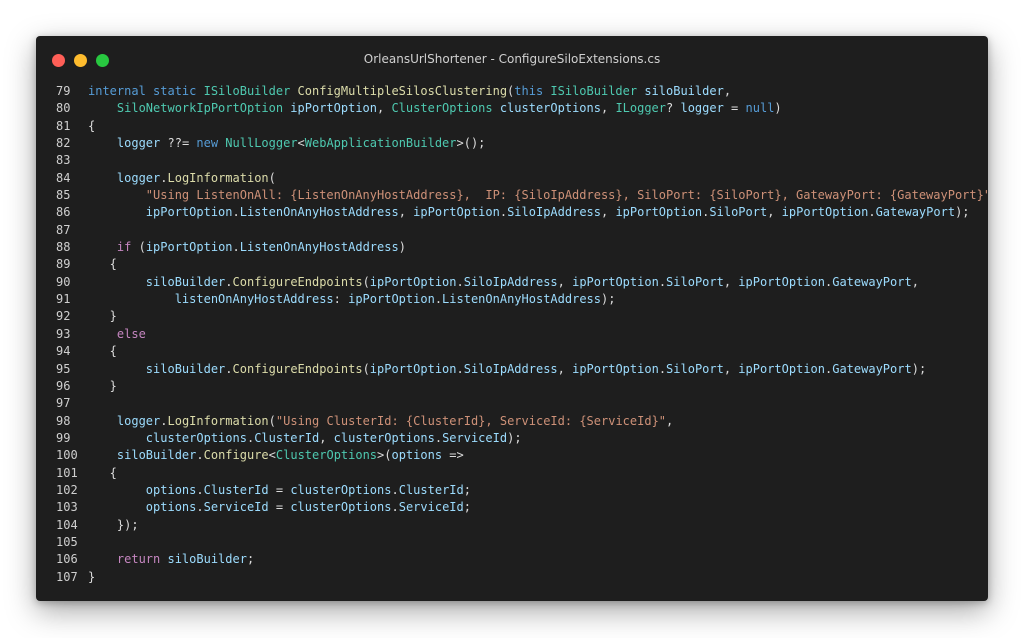 The height and width of the screenshot is (638, 1024). What do you see at coordinates (218, 420) in the screenshot?
I see `code-token: LogInformation` at bounding box center [218, 420].